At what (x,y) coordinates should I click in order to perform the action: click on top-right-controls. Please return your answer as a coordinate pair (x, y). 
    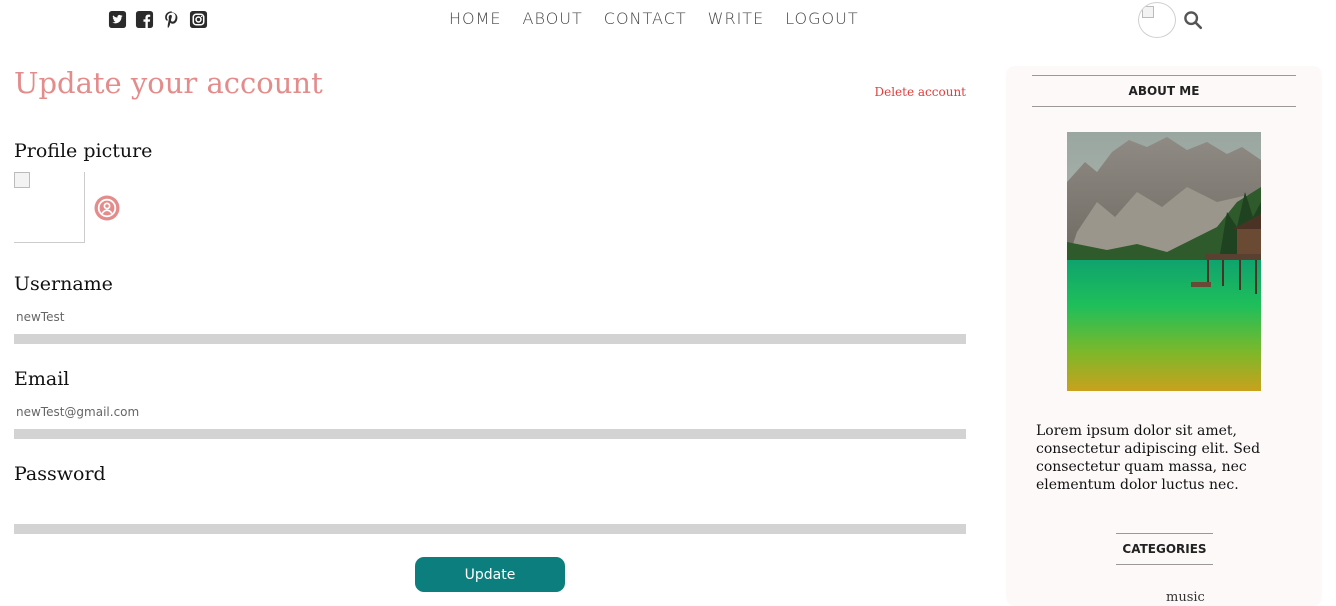
    Looking at the image, I should click on (1171, 20).